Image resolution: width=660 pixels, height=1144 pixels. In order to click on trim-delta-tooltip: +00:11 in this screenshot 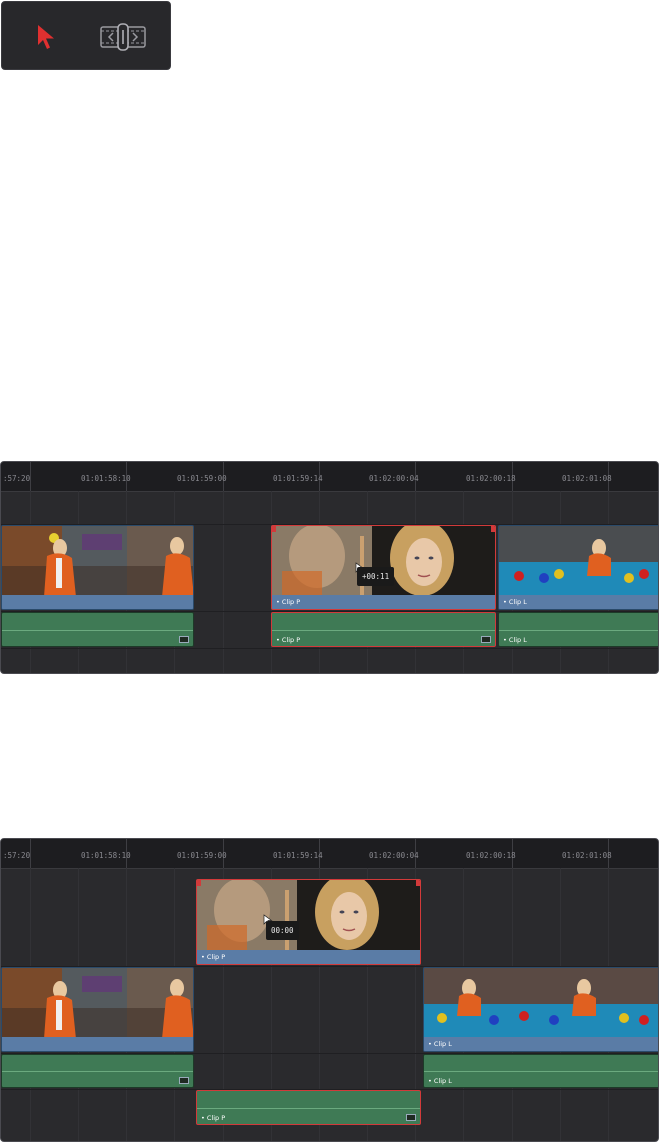, I will do `click(376, 576)`.